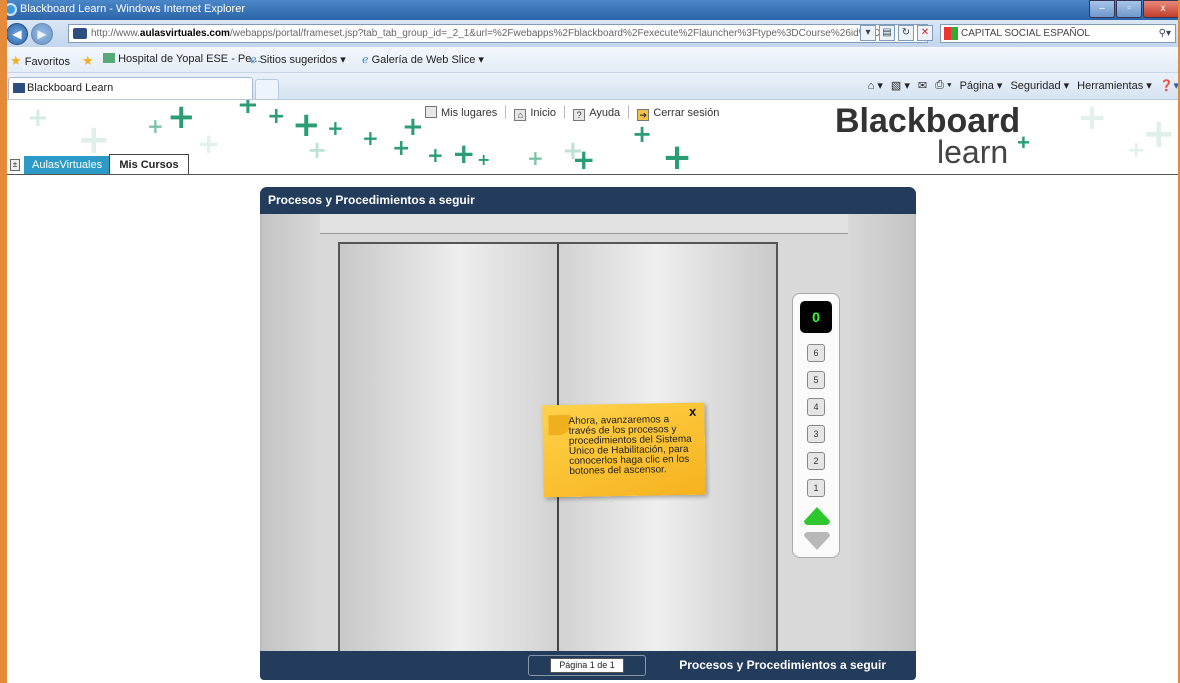 The width and height of the screenshot is (1180, 683). What do you see at coordinates (291, 432) in the screenshot?
I see `elevator-frame-left` at bounding box center [291, 432].